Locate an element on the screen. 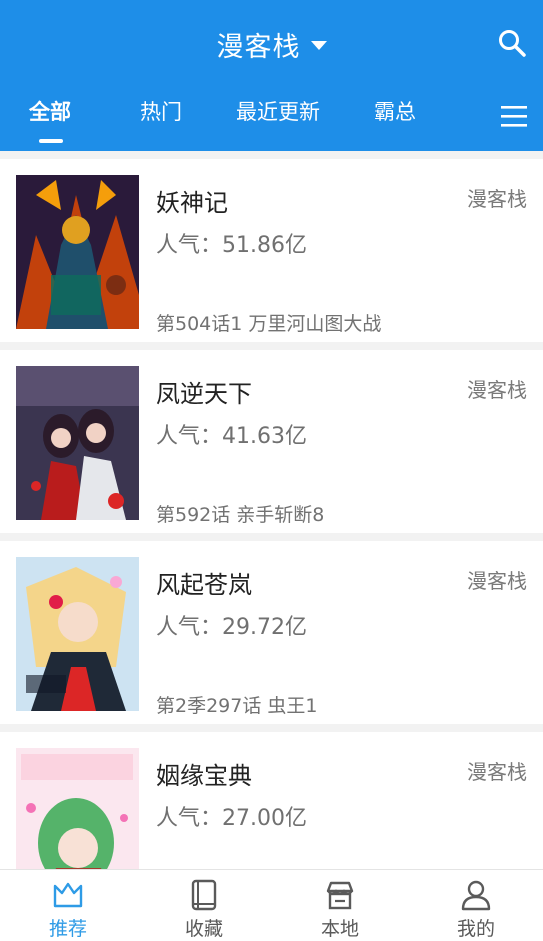  popularity-value: 29.72亿 is located at coordinates (264, 627).